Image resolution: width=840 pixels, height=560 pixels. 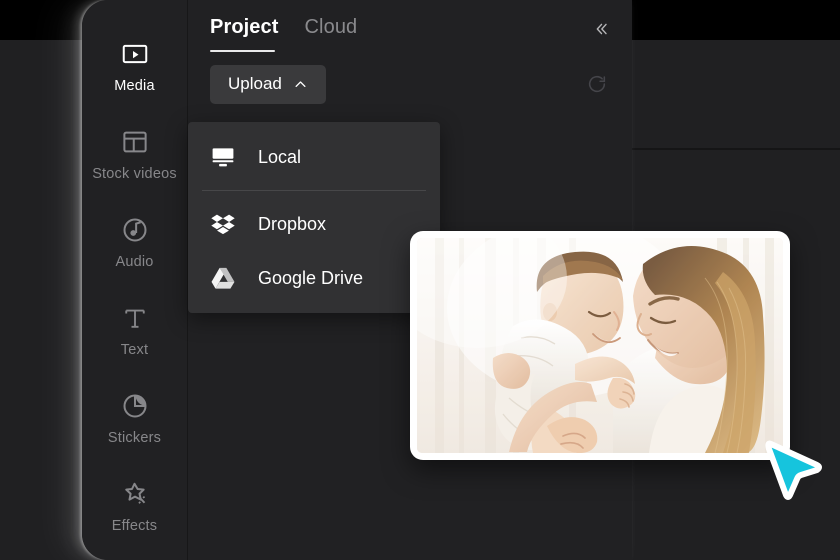 What do you see at coordinates (597, 84) in the screenshot?
I see `refresh-icon` at bounding box center [597, 84].